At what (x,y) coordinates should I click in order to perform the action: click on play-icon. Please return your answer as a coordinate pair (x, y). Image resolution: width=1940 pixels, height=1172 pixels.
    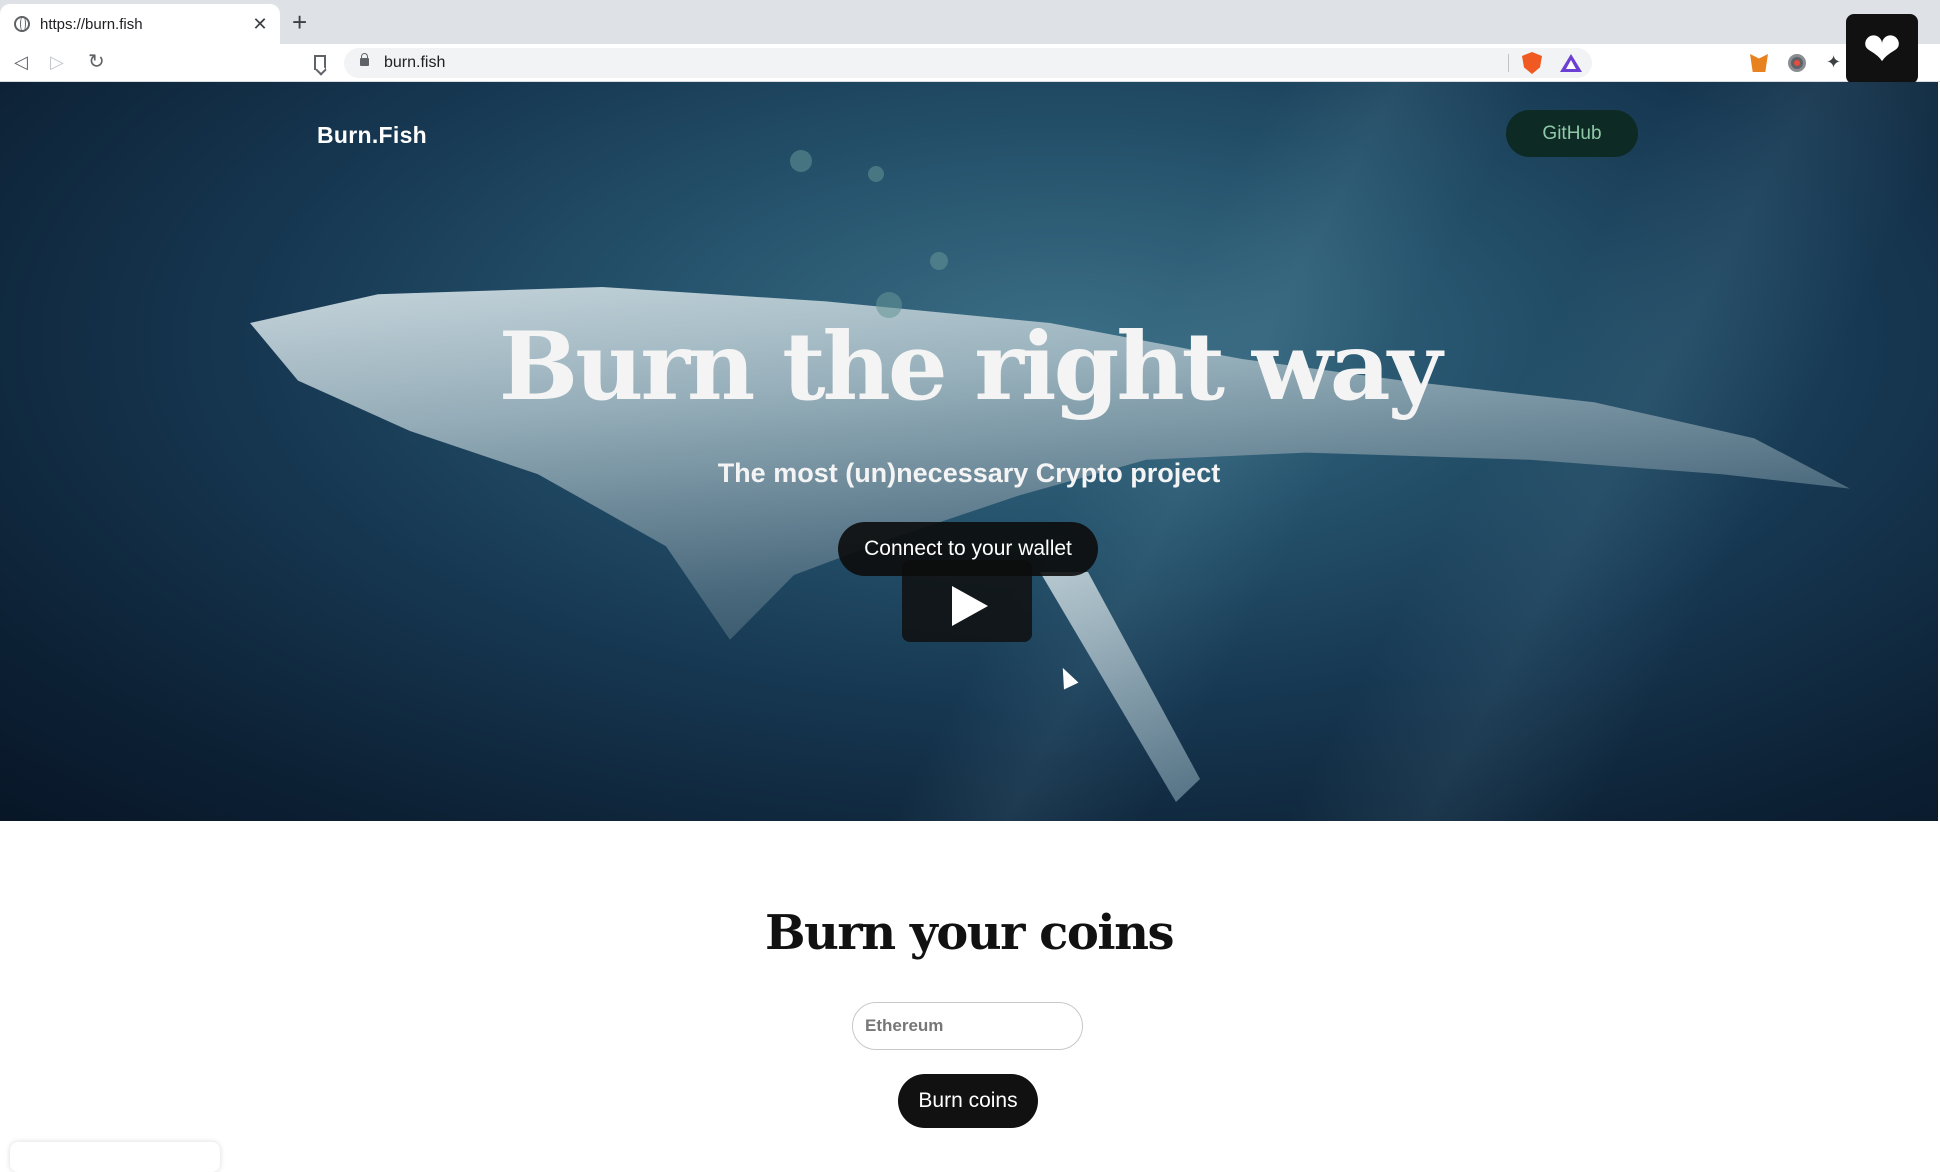
    Looking at the image, I should click on (970, 606).